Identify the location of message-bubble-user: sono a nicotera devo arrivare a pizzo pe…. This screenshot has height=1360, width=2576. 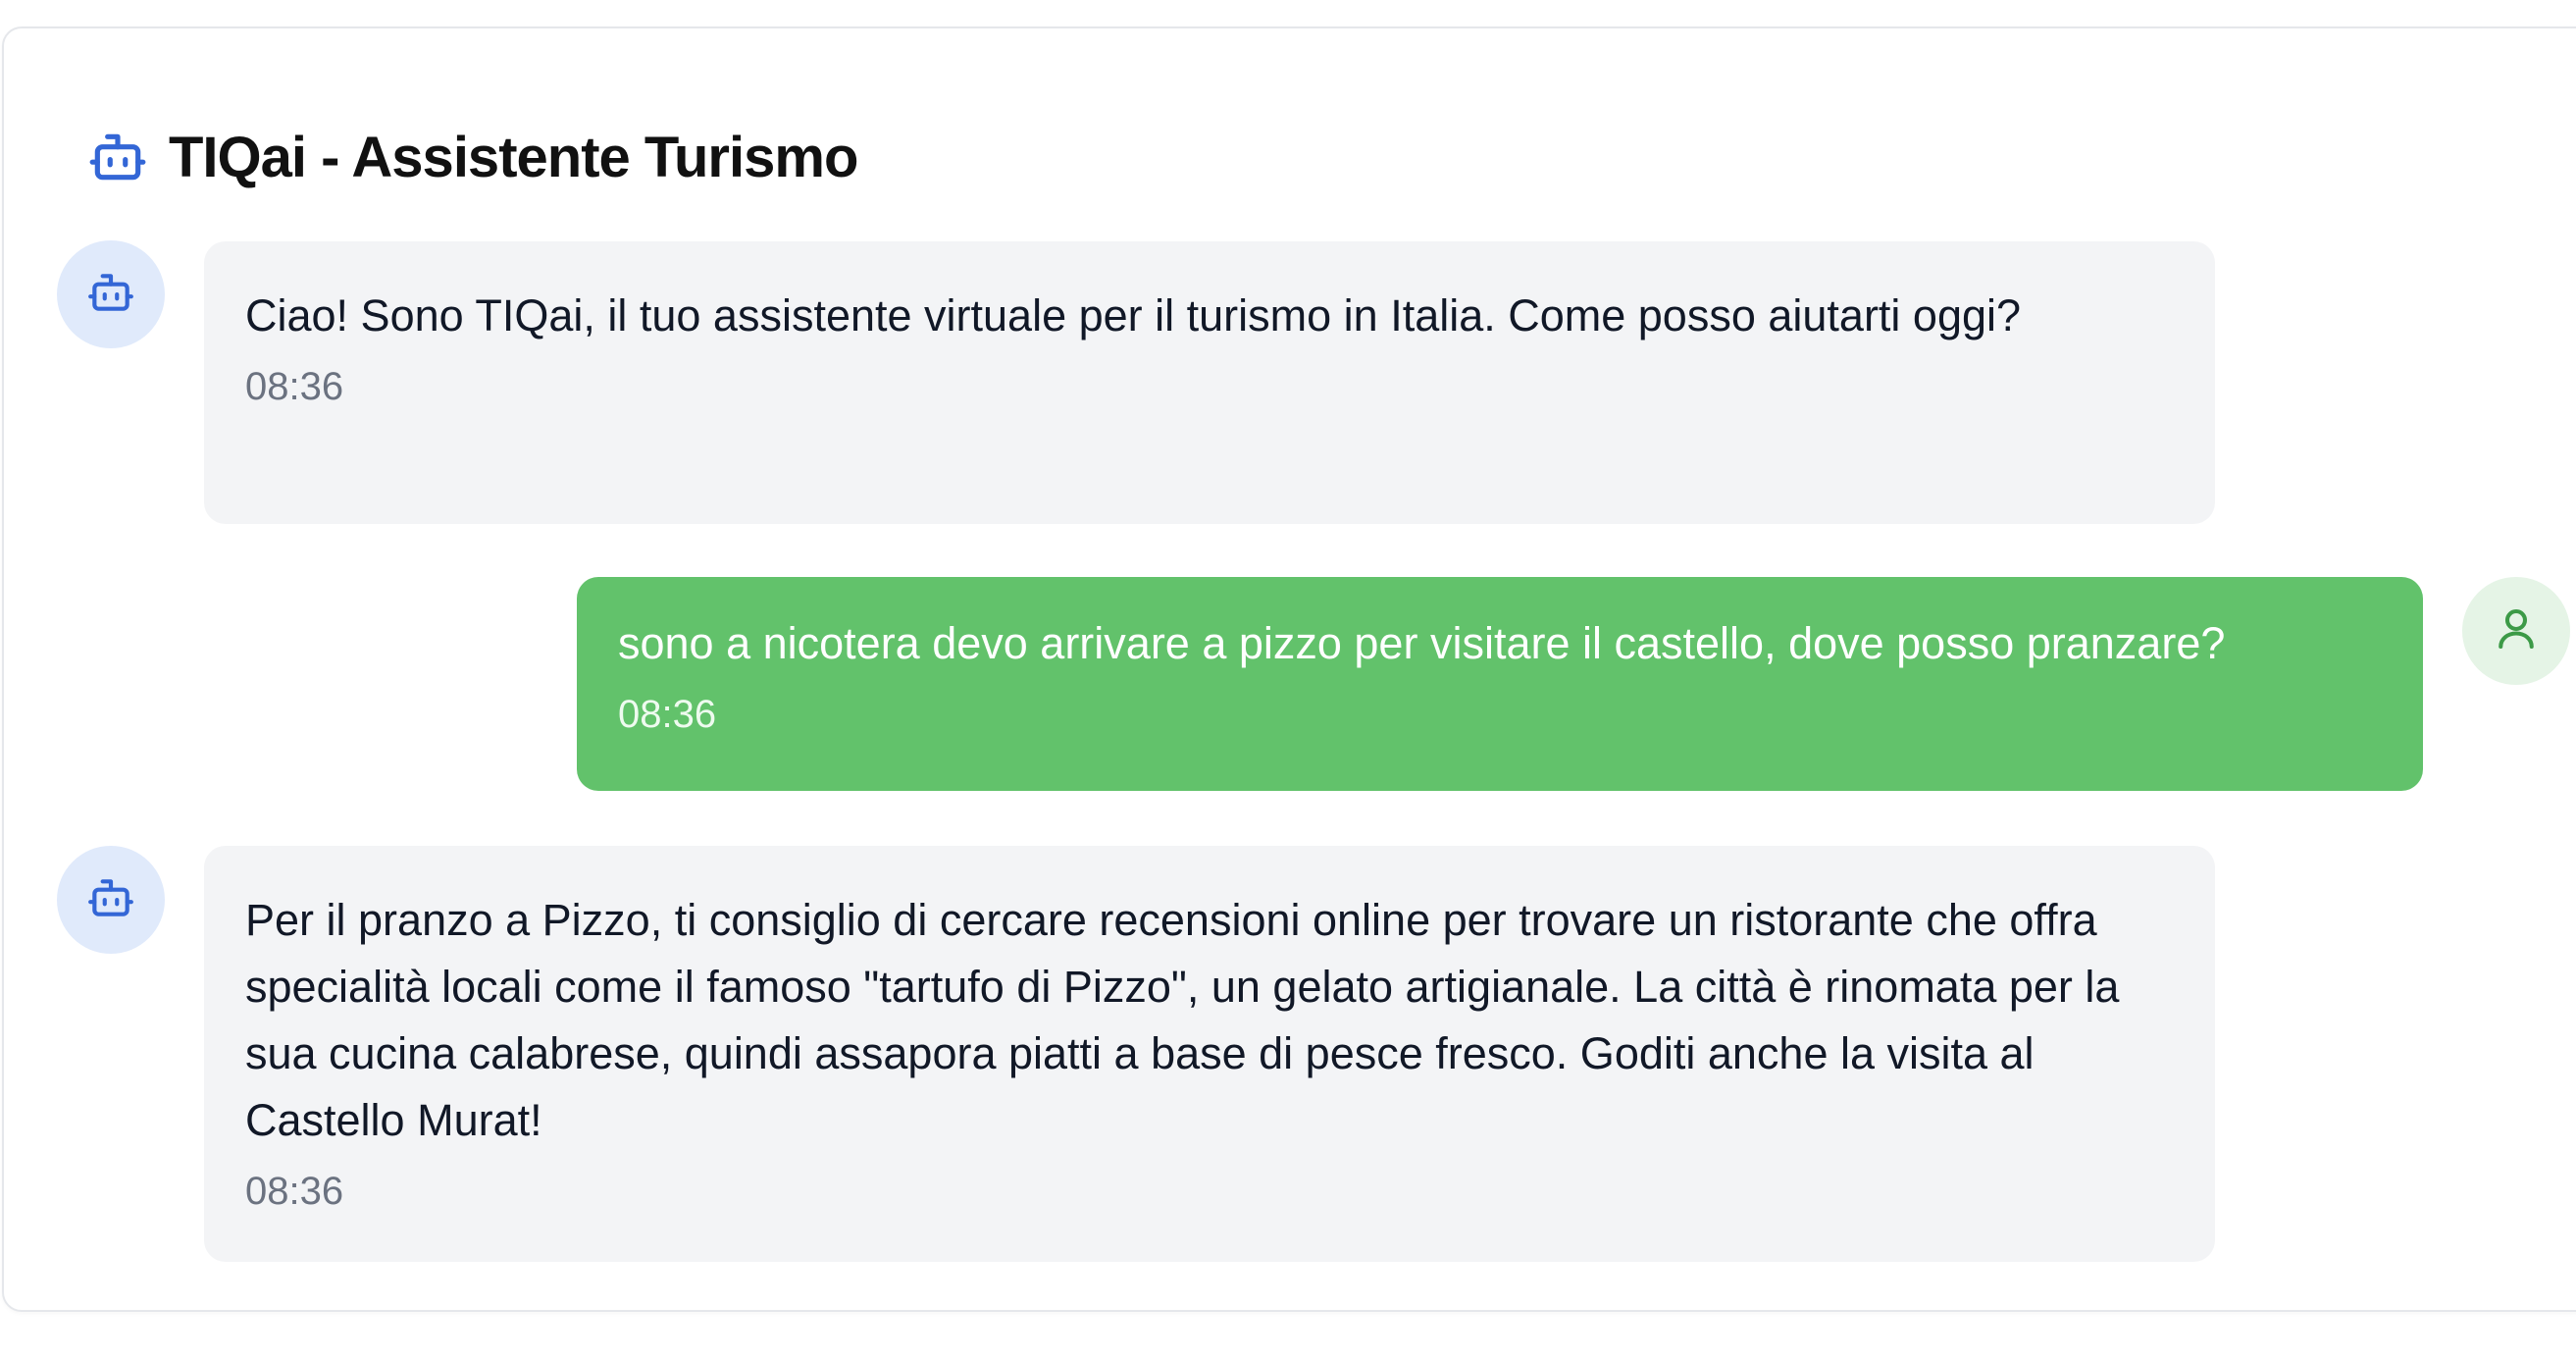
(1500, 684).